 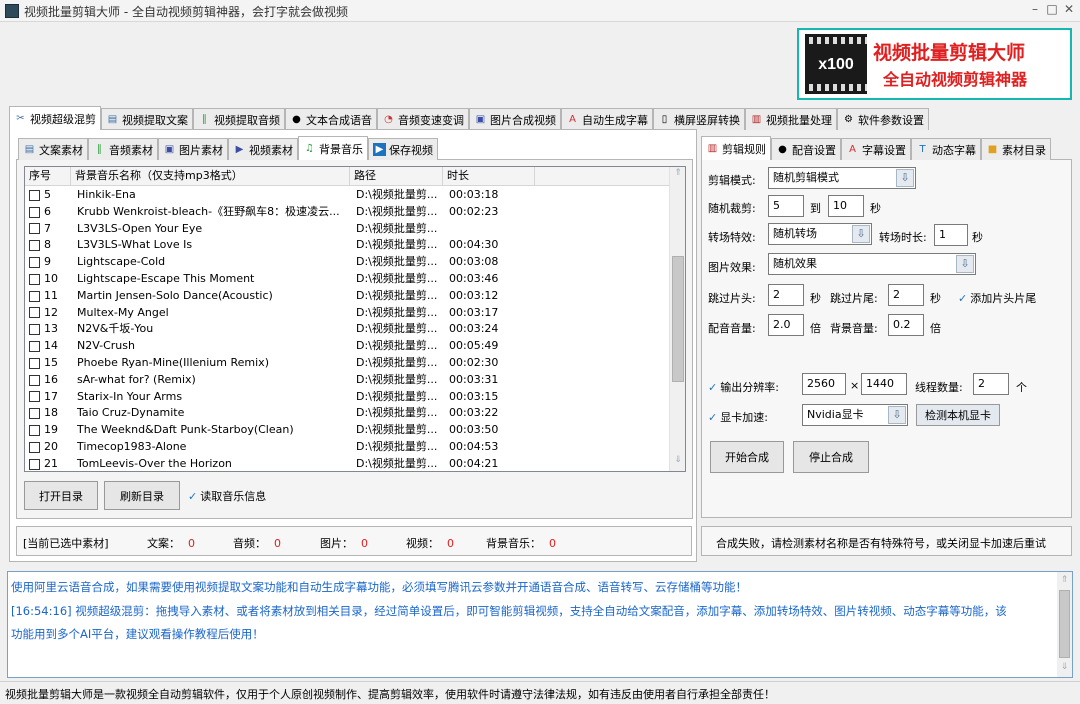 I want to click on table-row: 20 Timecop1983-Alone D:\视频批量剪... 00:04:53, so click(x=347, y=447).